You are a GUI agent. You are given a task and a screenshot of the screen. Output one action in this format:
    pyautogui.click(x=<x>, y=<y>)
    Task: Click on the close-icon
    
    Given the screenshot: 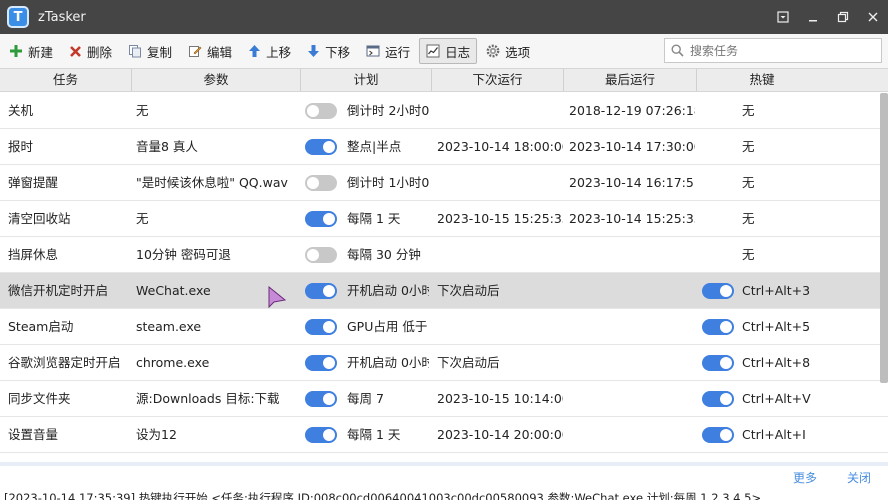 What is the action you would take?
    pyautogui.click(x=873, y=17)
    